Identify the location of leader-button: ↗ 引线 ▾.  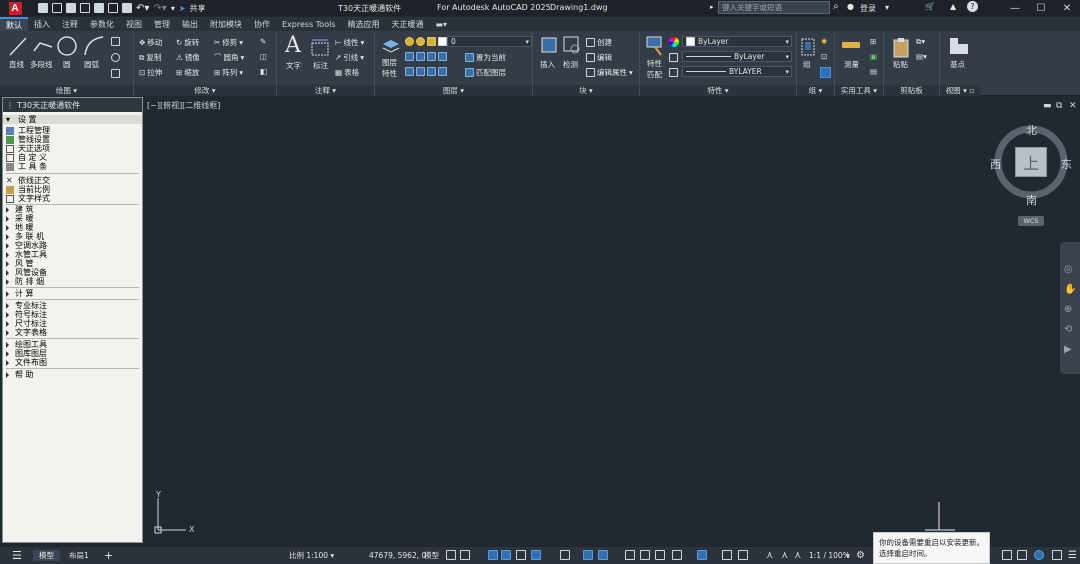
(349, 57).